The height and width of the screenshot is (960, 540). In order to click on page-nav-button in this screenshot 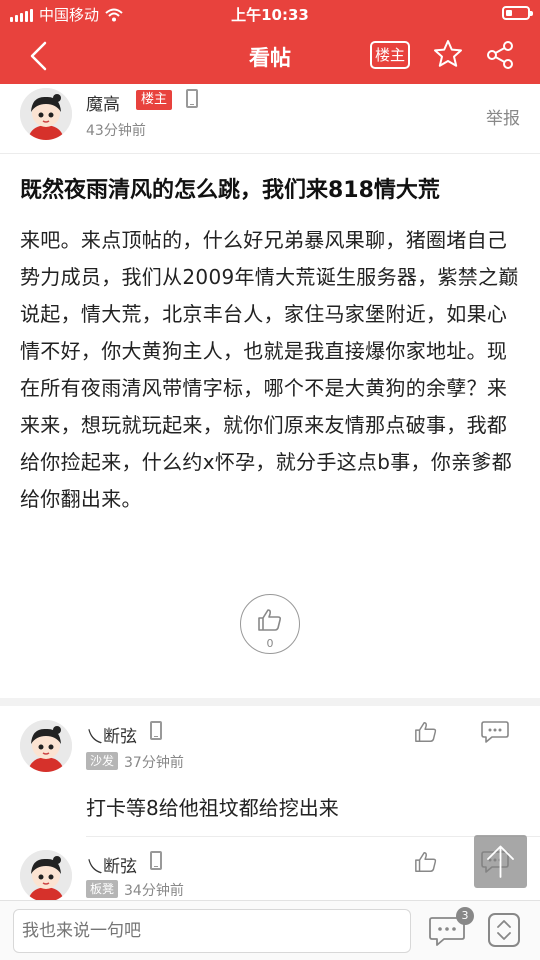, I will do `click(504, 930)`.